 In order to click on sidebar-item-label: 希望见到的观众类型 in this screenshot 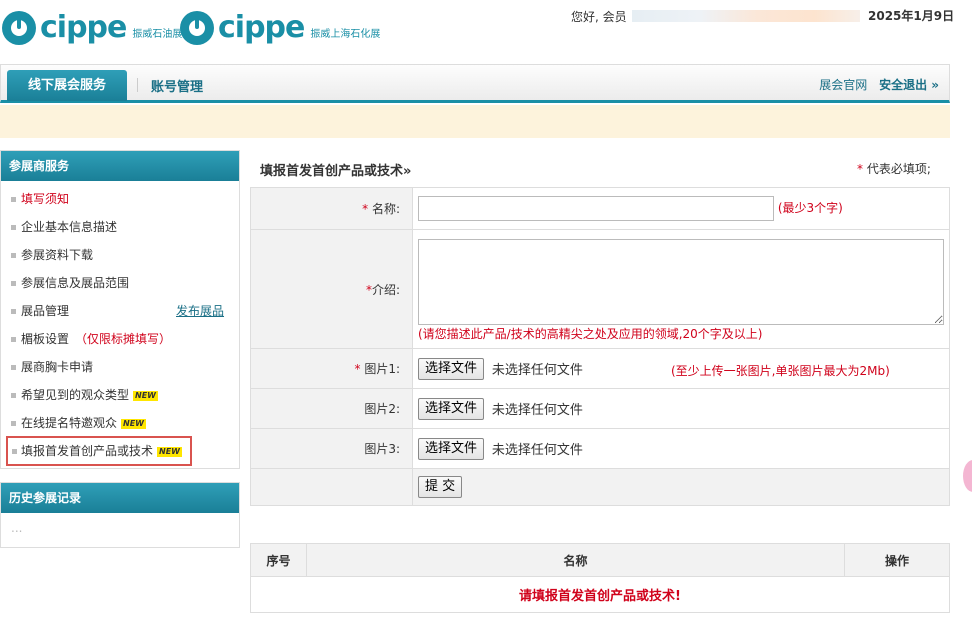, I will do `click(75, 395)`.